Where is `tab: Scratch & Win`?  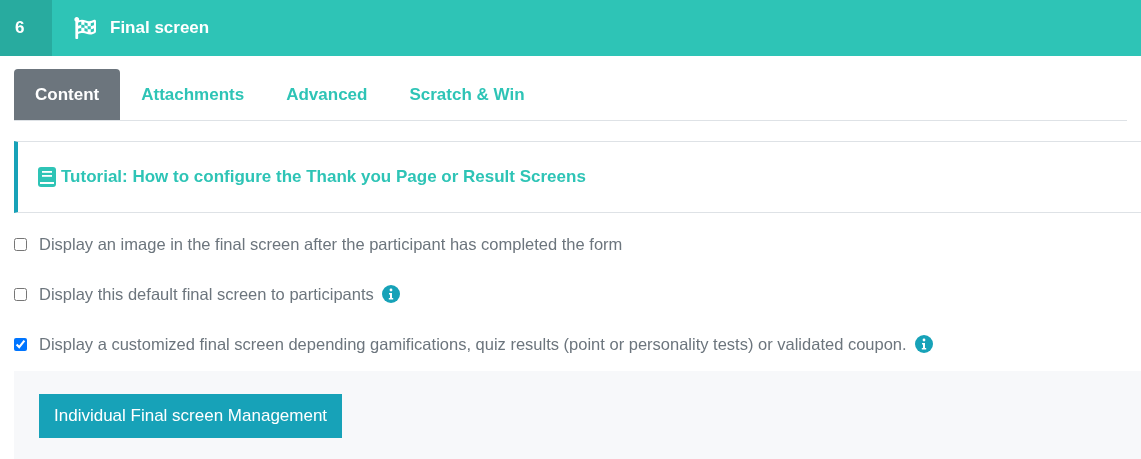
tab: Scratch & Win is located at coordinates (467, 94).